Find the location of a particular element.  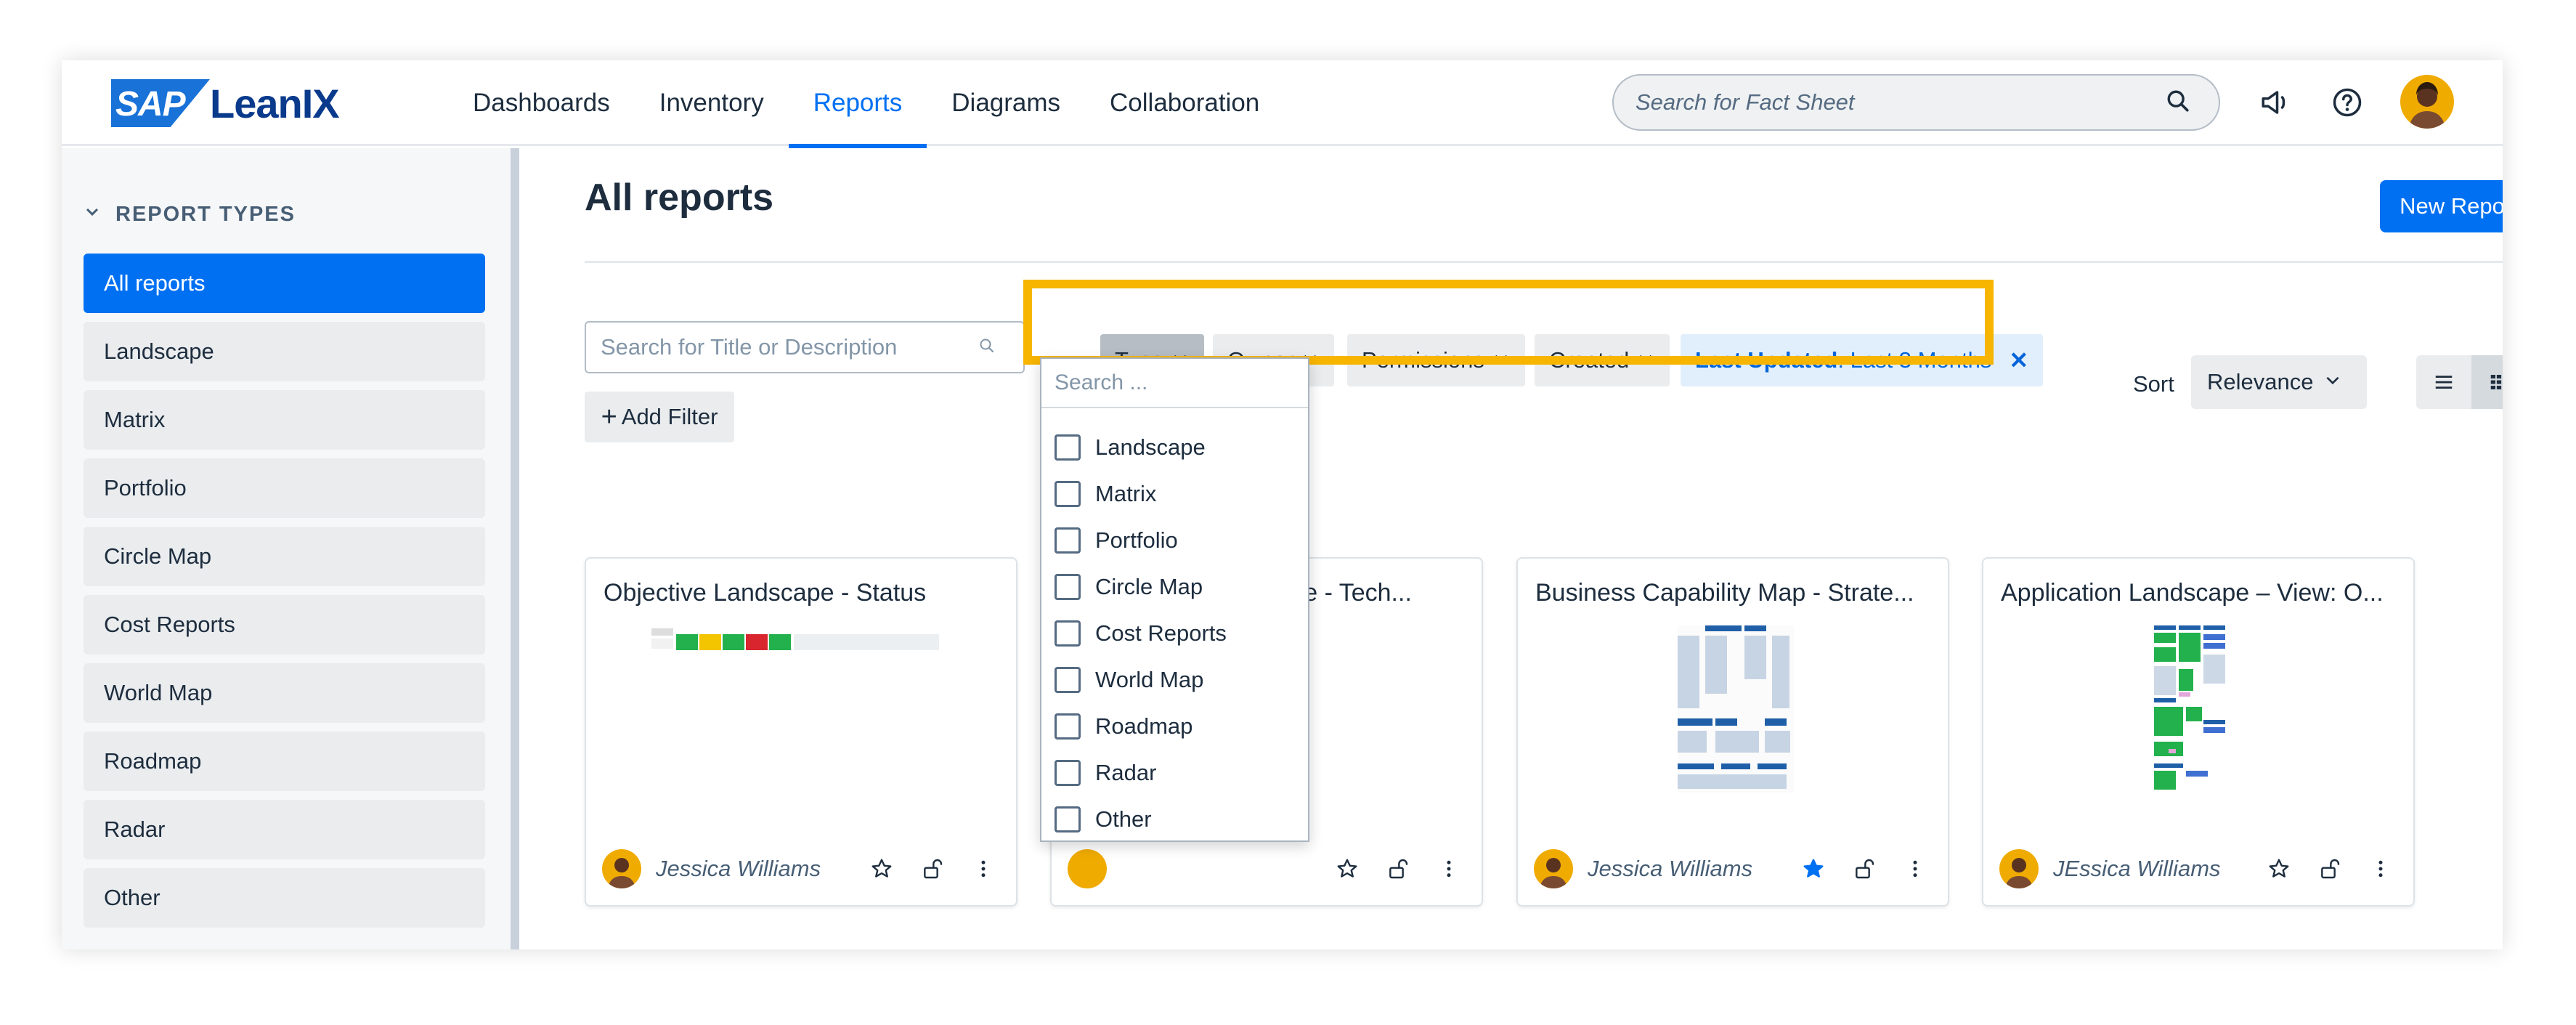

page-title: All reports is located at coordinates (679, 198).